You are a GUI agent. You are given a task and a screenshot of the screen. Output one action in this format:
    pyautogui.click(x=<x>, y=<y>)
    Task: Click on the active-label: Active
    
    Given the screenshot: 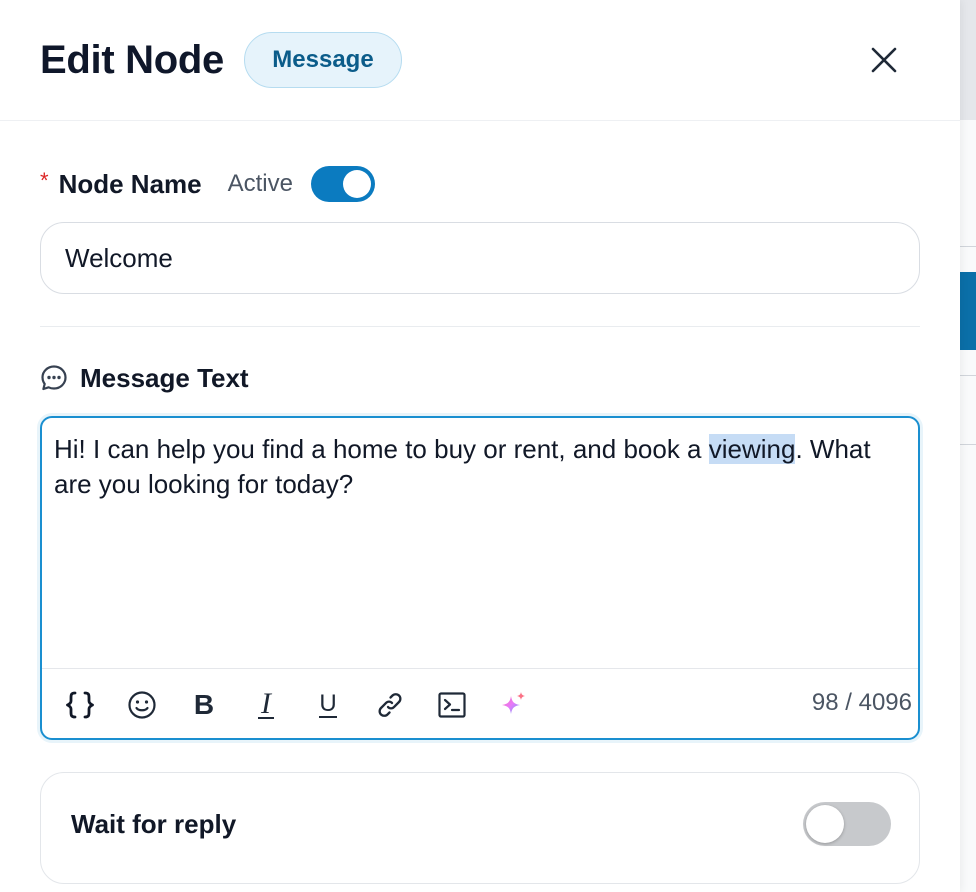 What is the action you would take?
    pyautogui.click(x=260, y=183)
    